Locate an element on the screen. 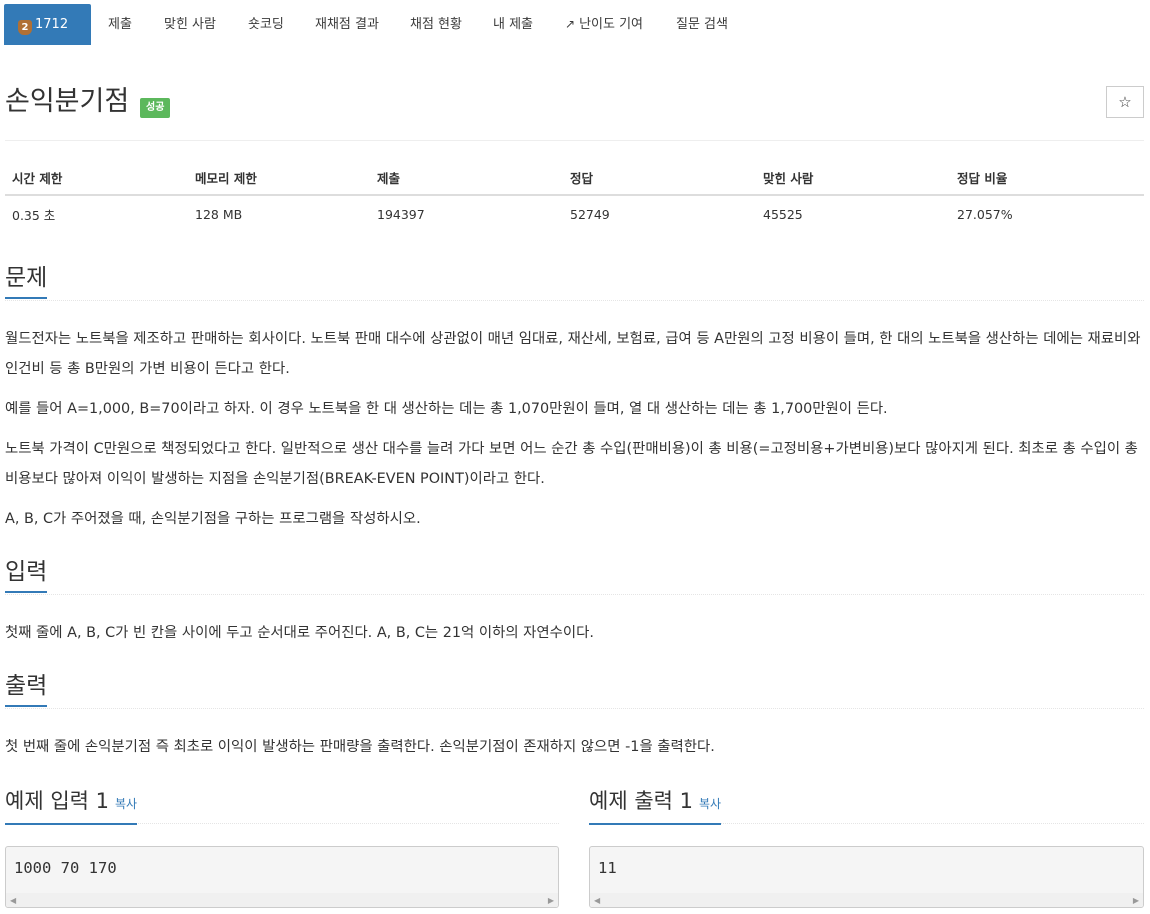 The width and height of the screenshot is (1150, 914). tab-difficulty-contribution: ↗ 난이도 기여 is located at coordinates (604, 24).